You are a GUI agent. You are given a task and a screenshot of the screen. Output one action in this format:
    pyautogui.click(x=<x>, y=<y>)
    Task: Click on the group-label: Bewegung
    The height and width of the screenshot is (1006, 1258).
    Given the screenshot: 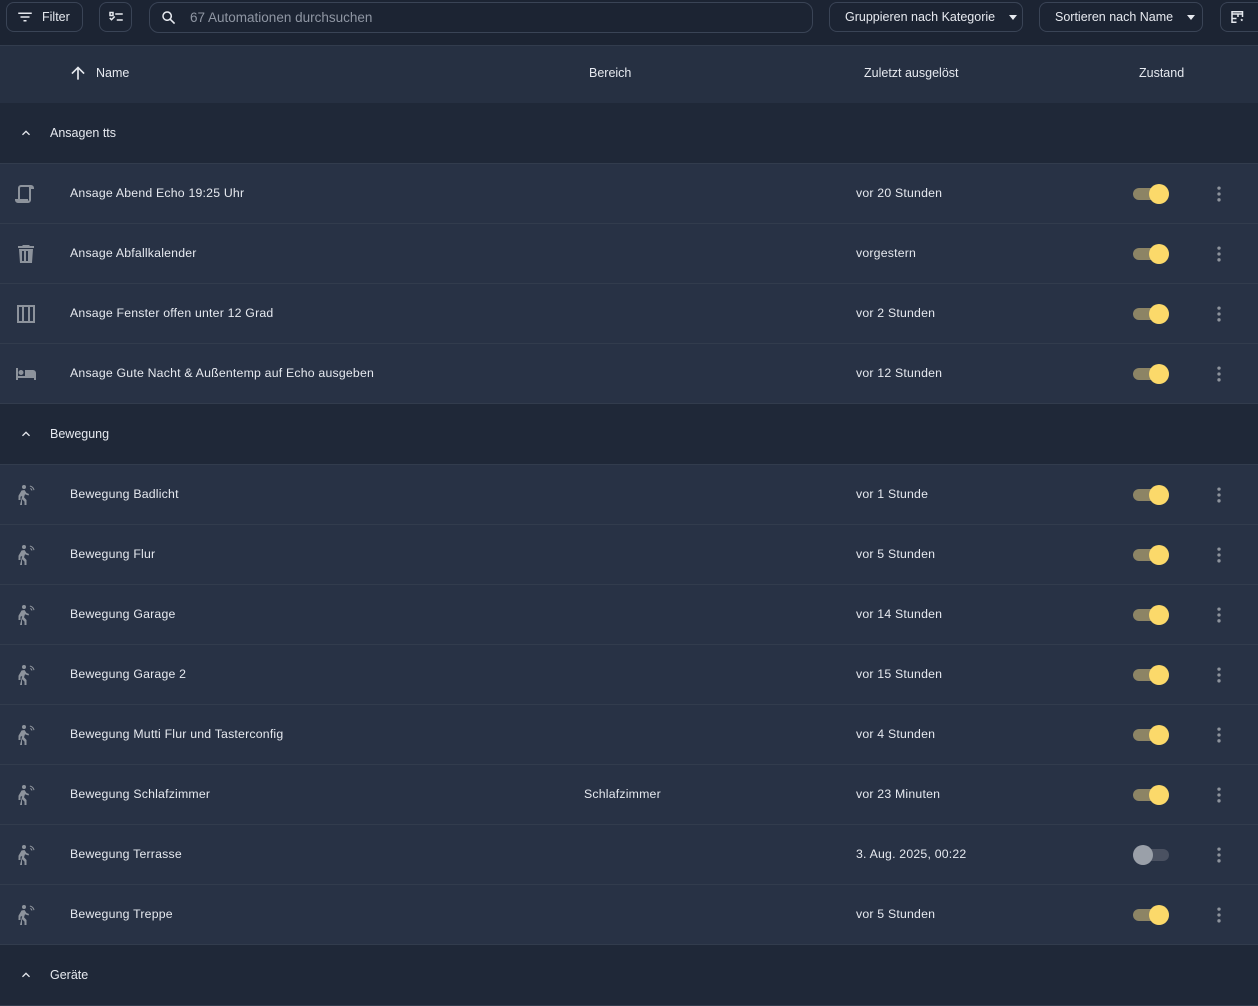 What is the action you would take?
    pyautogui.click(x=80, y=434)
    